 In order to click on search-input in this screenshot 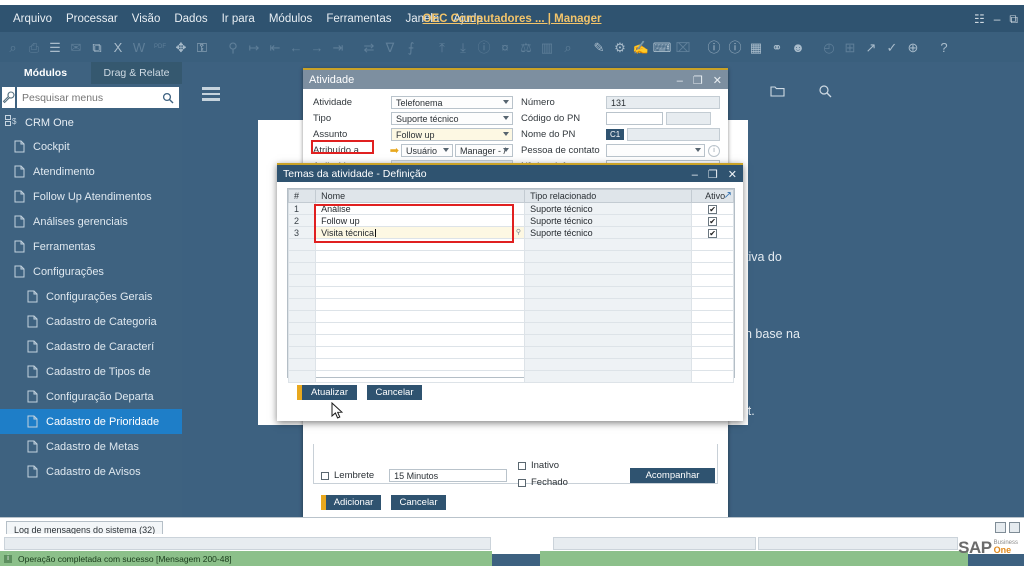, I will do `click(87, 97)`.